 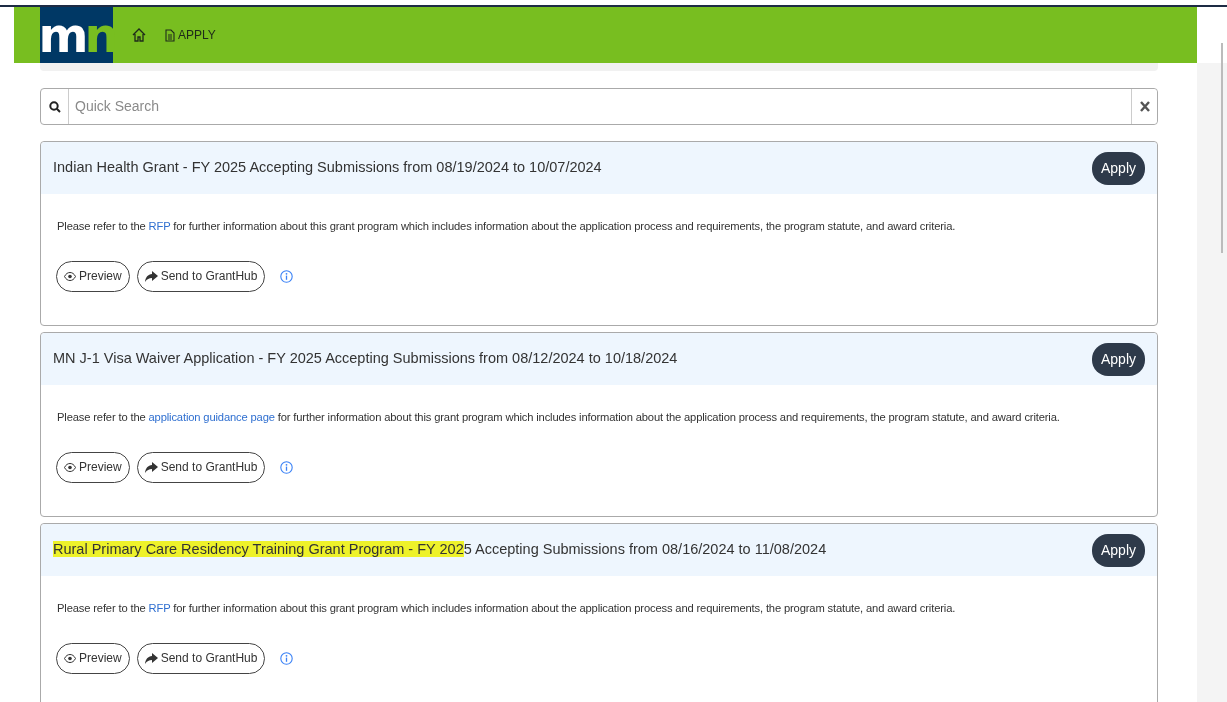 I want to click on description-text: Please refer to the application guidance page for further information about this grant program which includes information about the application process and requirements, the program statute, and award criteria., so click(x=559, y=417).